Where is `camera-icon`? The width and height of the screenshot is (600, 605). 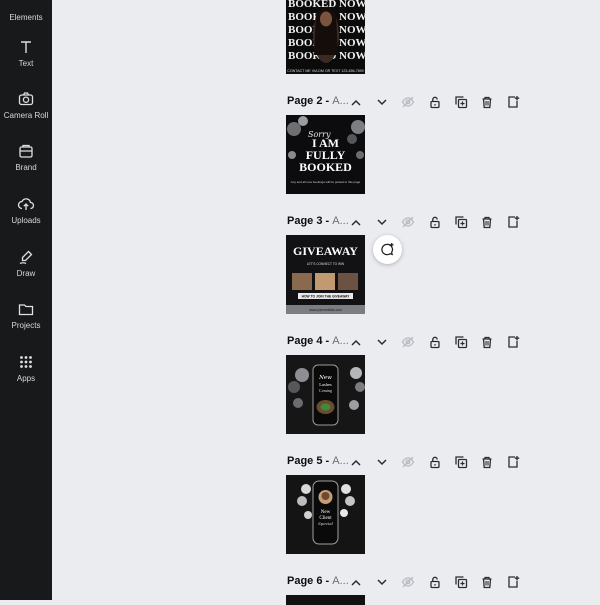
camera-icon is located at coordinates (26, 99).